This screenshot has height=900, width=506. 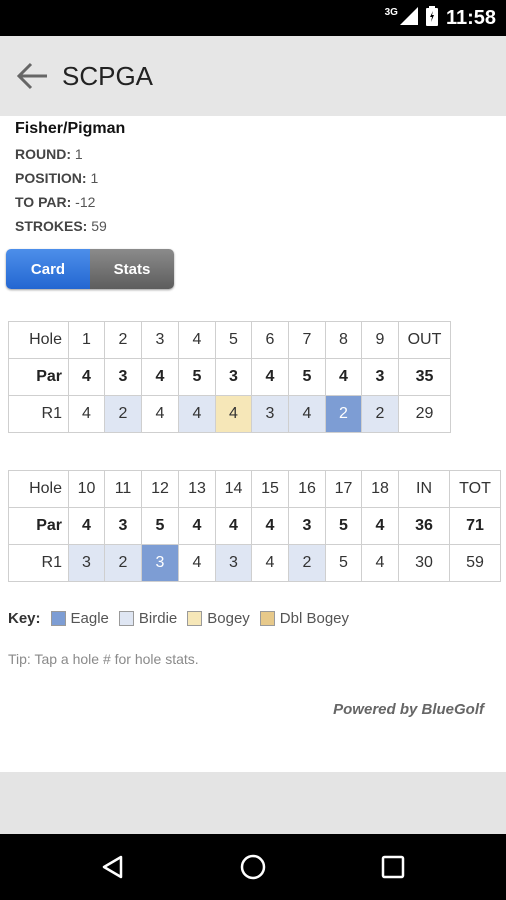 I want to click on hole-number: 3, so click(x=160, y=340).